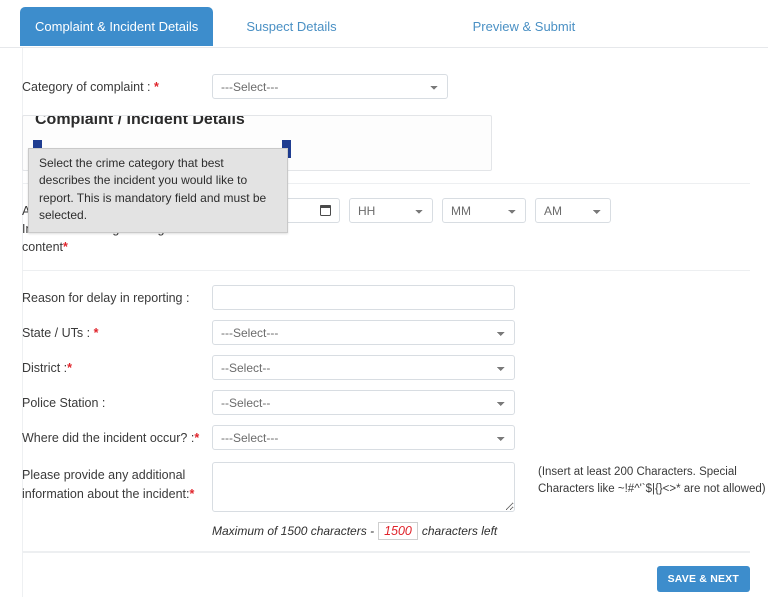 The width and height of the screenshot is (768, 597). Describe the element at coordinates (104, 475) in the screenshot. I see `additional-information-label-line1: Please provide any additional` at that location.